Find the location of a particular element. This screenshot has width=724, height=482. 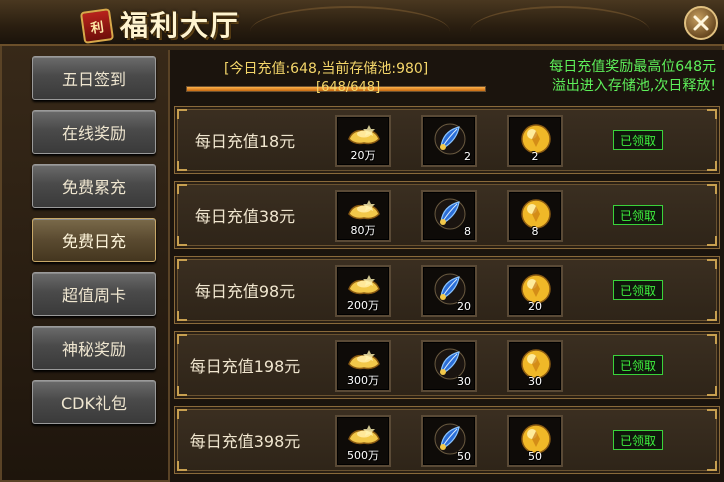

reward-item-slot: 200万 is located at coordinates (363, 291).